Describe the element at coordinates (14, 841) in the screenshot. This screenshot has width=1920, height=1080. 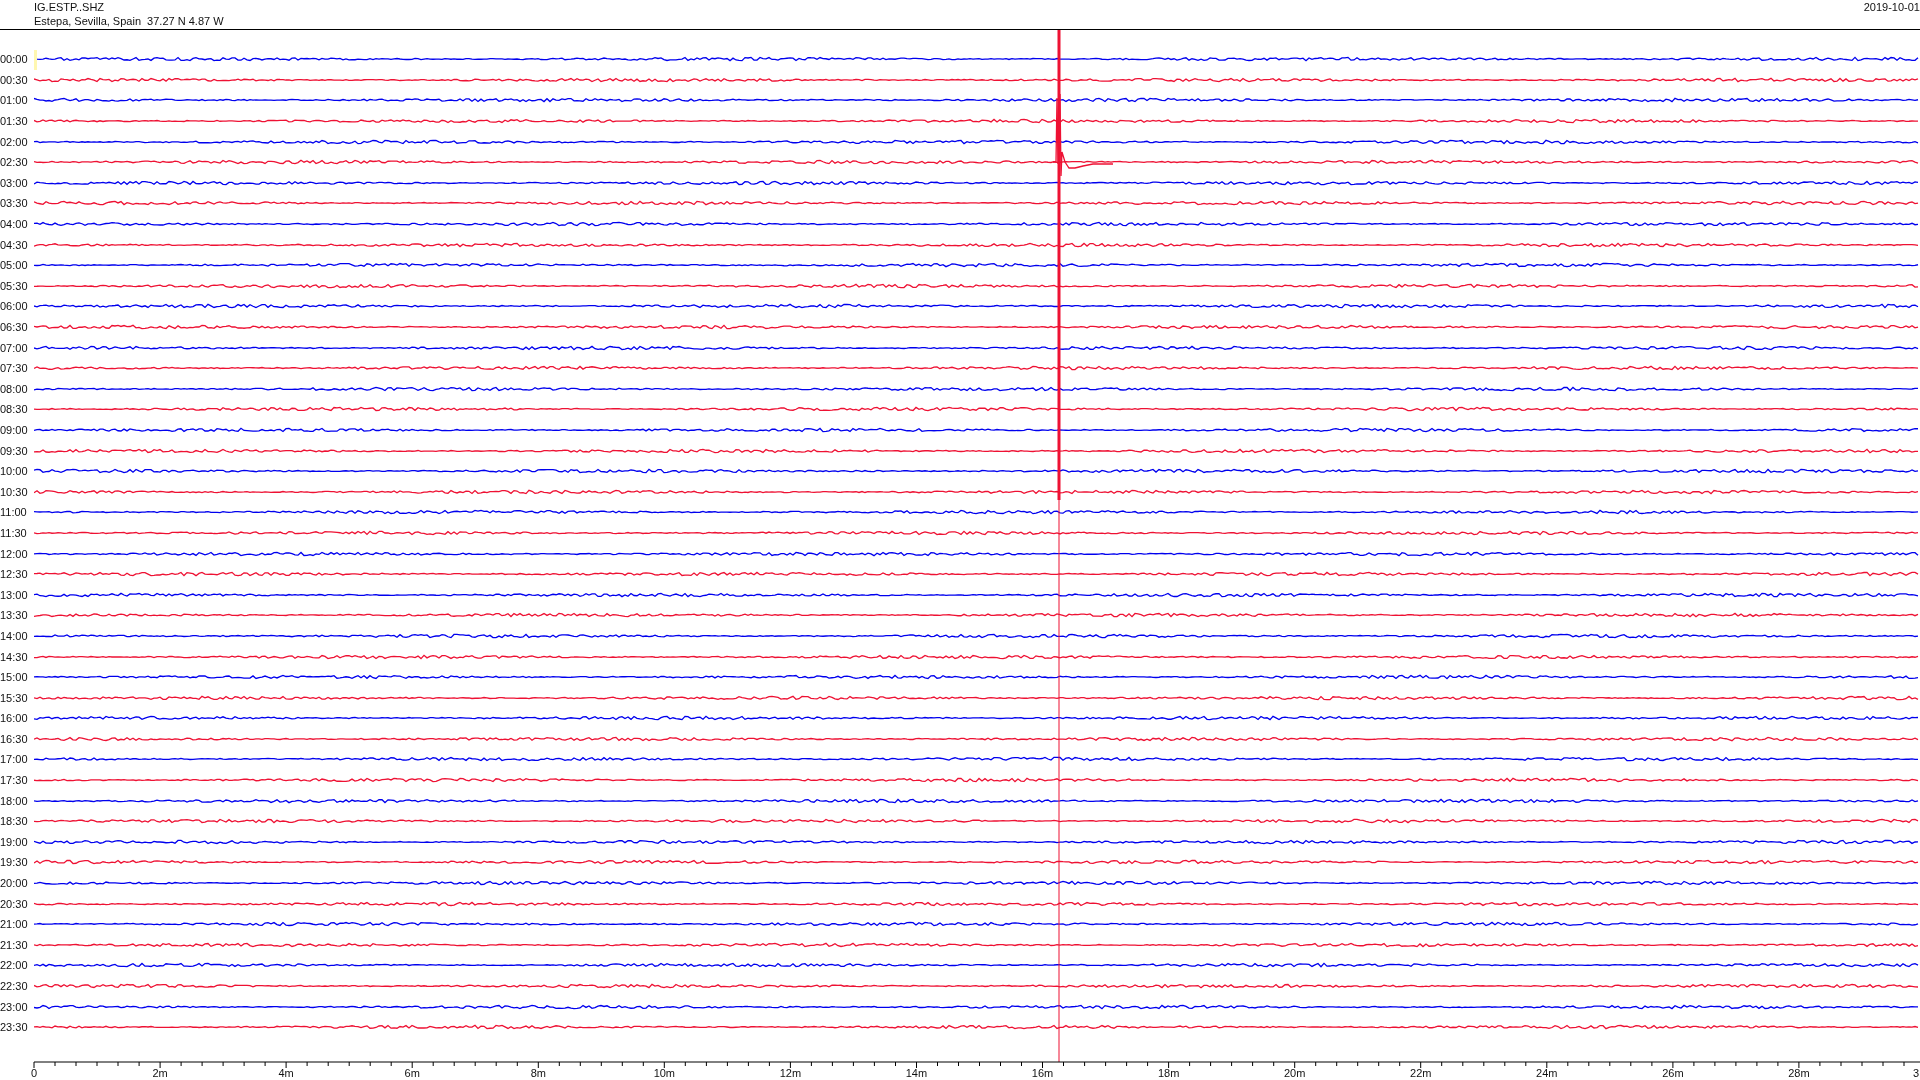
I see `time-label: 19:00` at that location.